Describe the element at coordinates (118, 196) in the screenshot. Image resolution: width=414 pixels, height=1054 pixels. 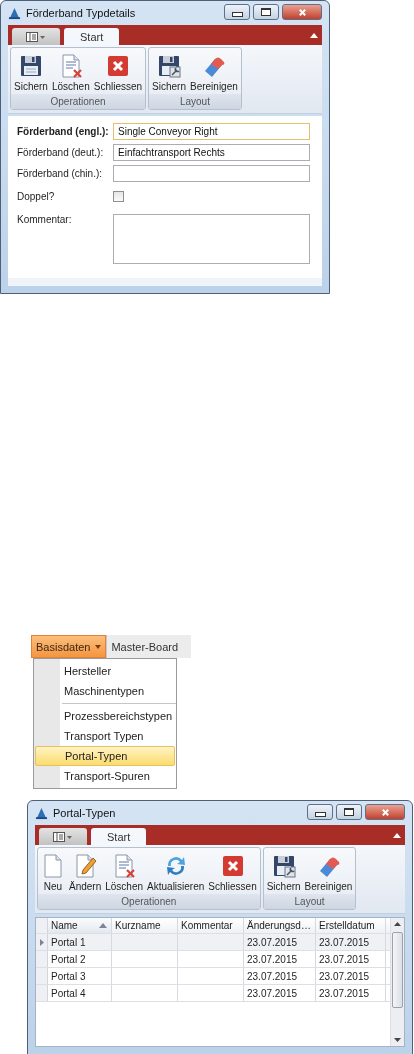
I see `checkbox` at that location.